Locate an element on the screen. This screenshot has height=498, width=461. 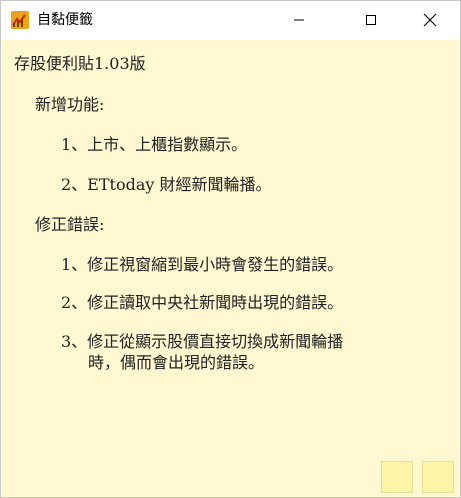
note-corner-button-left is located at coordinates (397, 477).